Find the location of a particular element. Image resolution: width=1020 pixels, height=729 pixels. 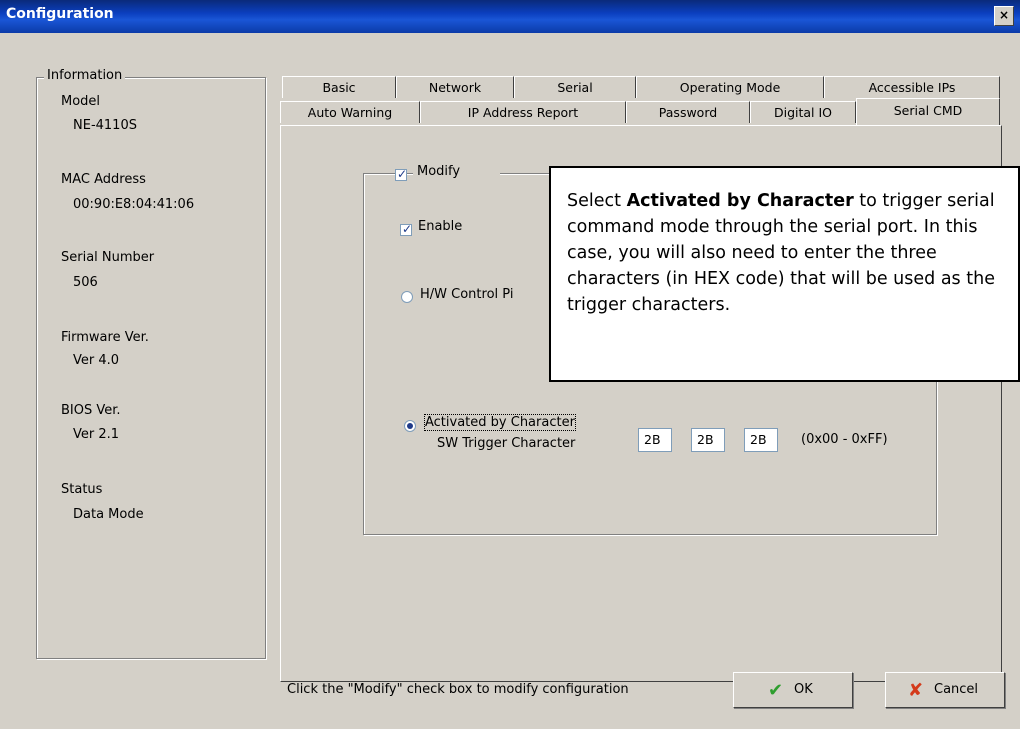

hw-control-pin-radio is located at coordinates (407, 297).